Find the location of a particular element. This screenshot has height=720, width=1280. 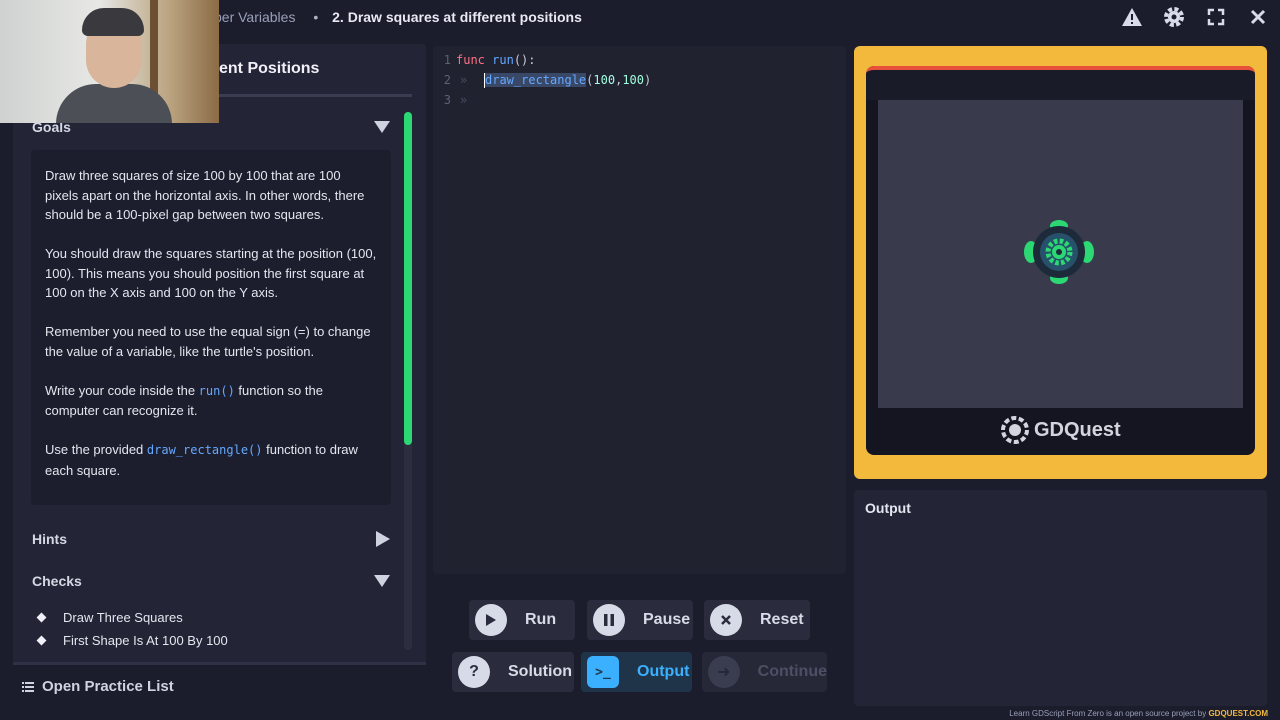

play-icon is located at coordinates (491, 620).